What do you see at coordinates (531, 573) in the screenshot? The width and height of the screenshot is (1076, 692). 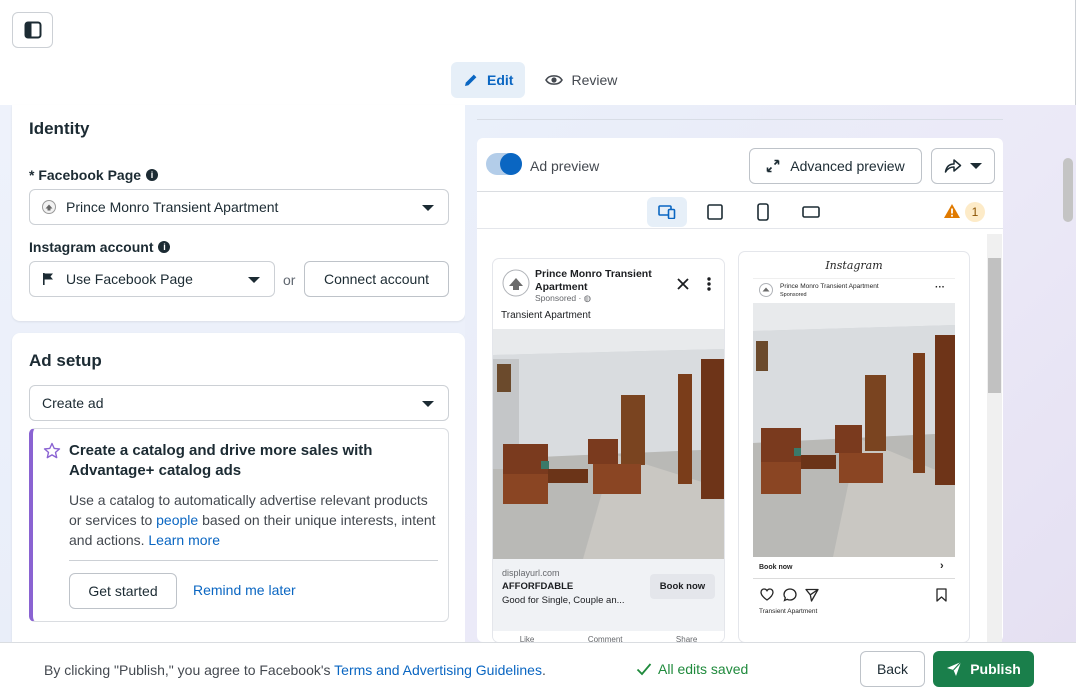 I see `fb-ad-display-url: displayurl.com` at bounding box center [531, 573].